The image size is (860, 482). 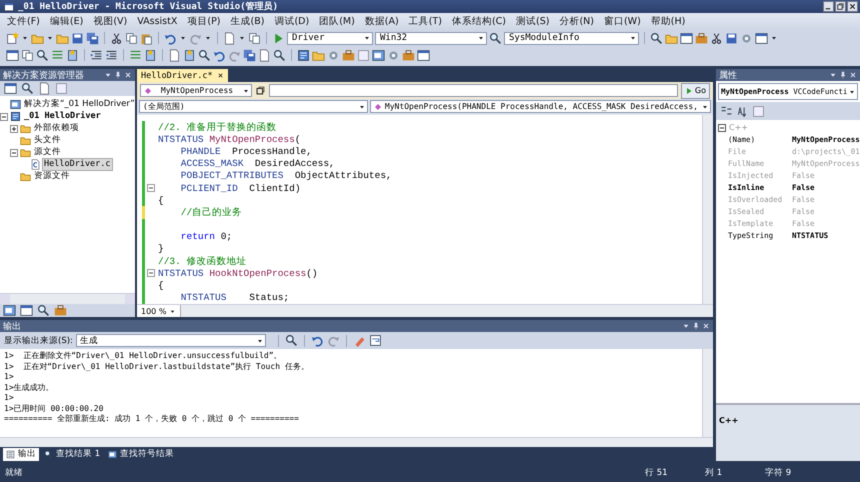 I want to click on tree-item: HelloDriver.c, so click(x=77, y=164).